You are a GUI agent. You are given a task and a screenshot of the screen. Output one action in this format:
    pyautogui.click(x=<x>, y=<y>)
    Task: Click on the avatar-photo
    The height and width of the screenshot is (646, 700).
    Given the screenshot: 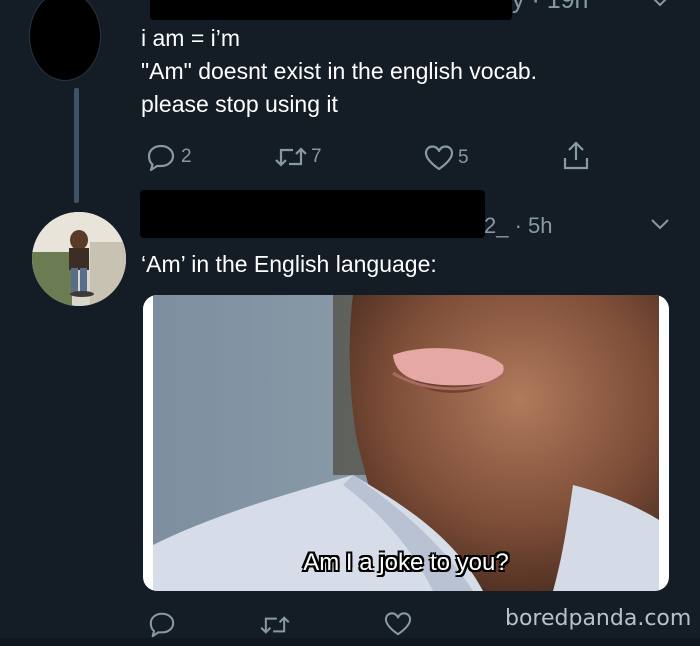 What is the action you would take?
    pyautogui.click(x=79, y=259)
    